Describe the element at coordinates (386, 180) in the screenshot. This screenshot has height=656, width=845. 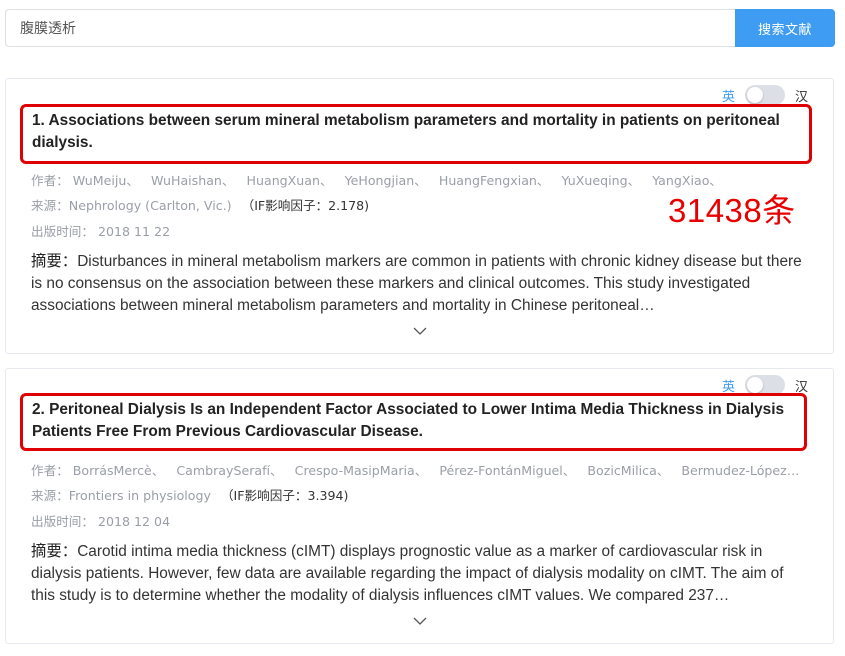
I see `author-name: YeHongjian、` at that location.